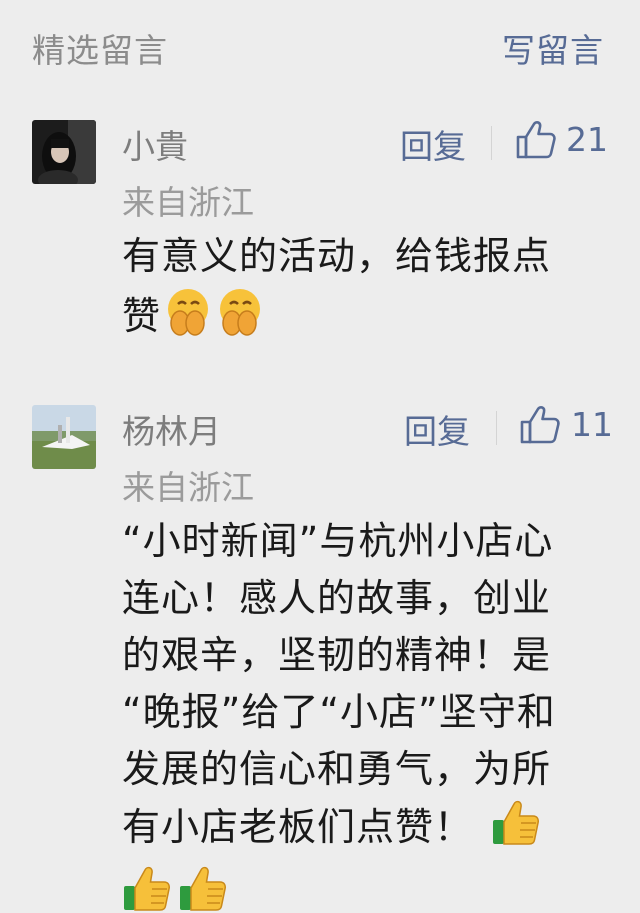 The image size is (640, 913). What do you see at coordinates (367, 319) in the screenshot?
I see `comment-text-line: 赞` at bounding box center [367, 319].